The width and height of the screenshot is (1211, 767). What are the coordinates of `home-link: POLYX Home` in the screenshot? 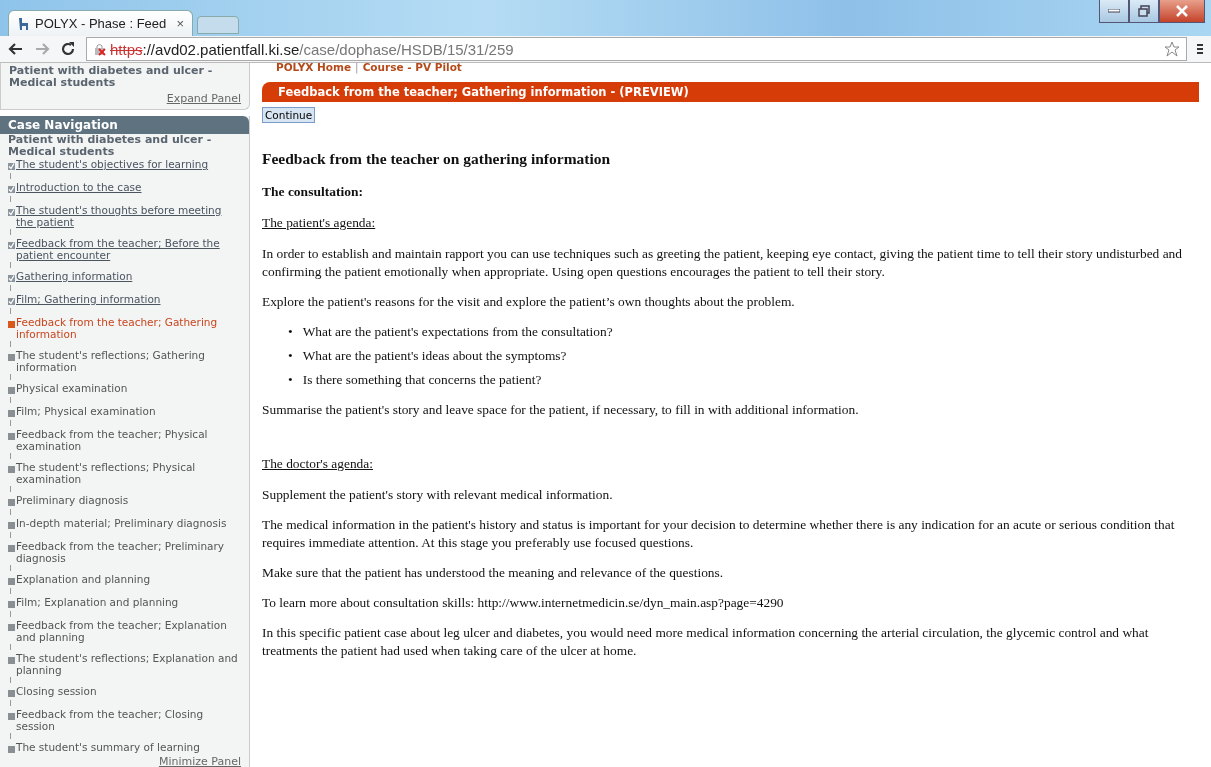 It's located at (314, 67).